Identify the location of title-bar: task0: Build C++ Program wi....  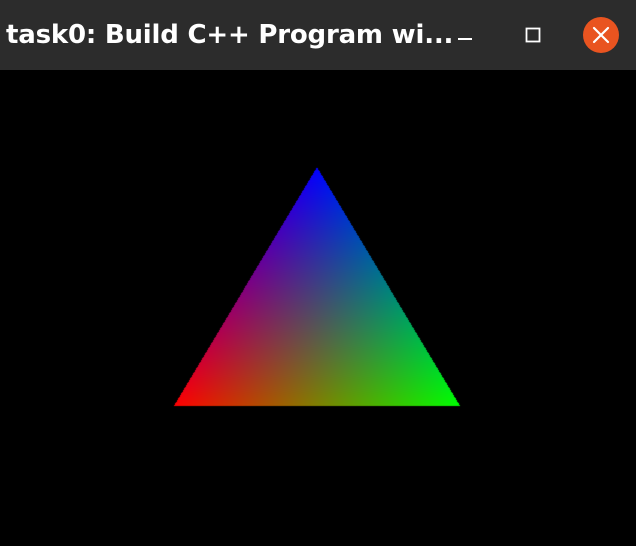
(318, 35).